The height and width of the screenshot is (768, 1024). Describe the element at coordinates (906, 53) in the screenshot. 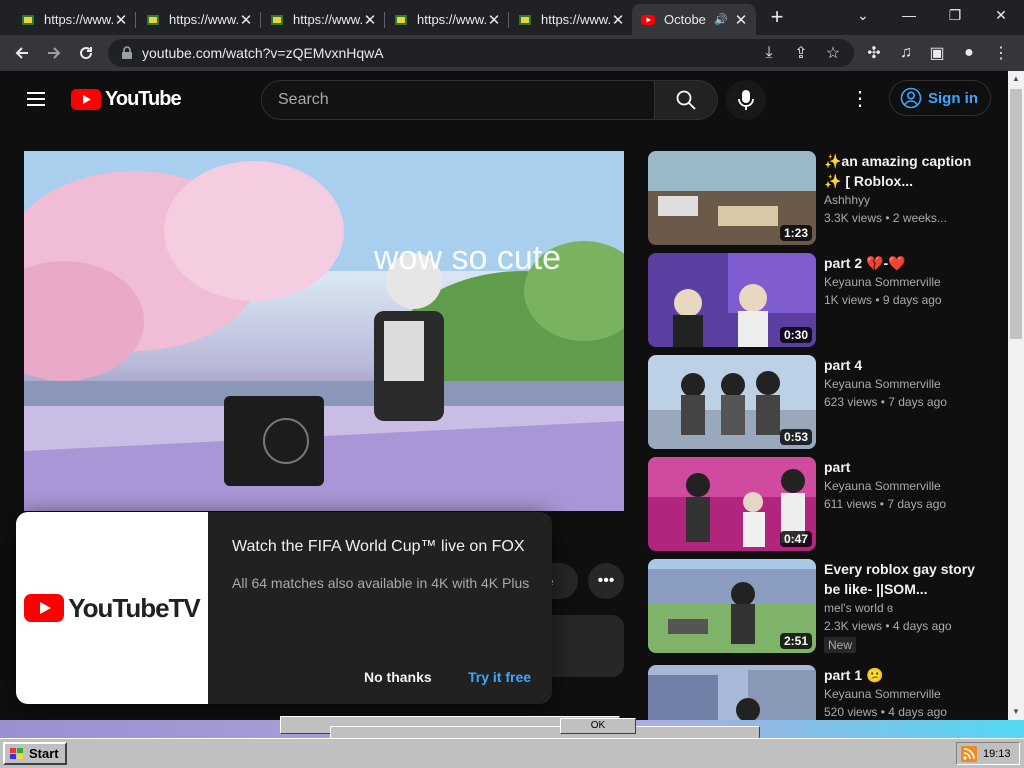

I see `media-control-icon: ♫` at that location.